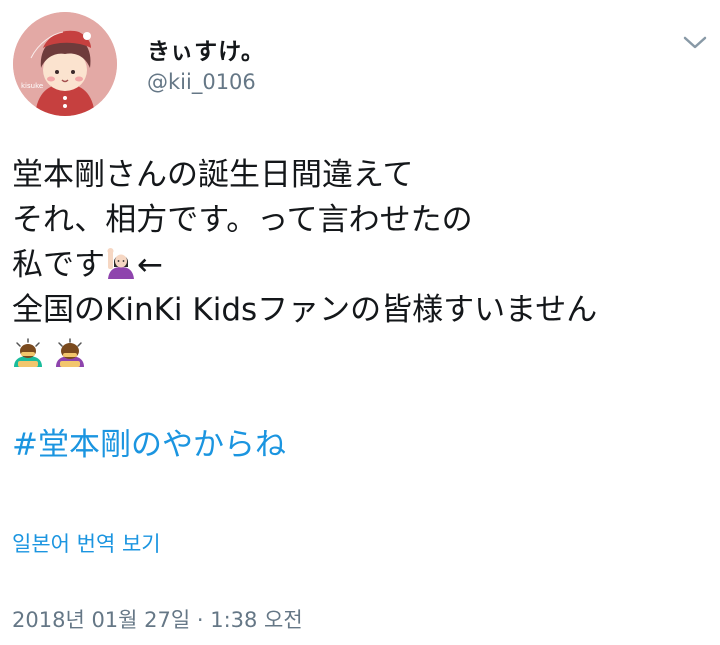 Image resolution: width=720 pixels, height=645 pixels. What do you see at coordinates (242, 220) in the screenshot?
I see `tweet-line: それ、相方です。って言わせたの` at bounding box center [242, 220].